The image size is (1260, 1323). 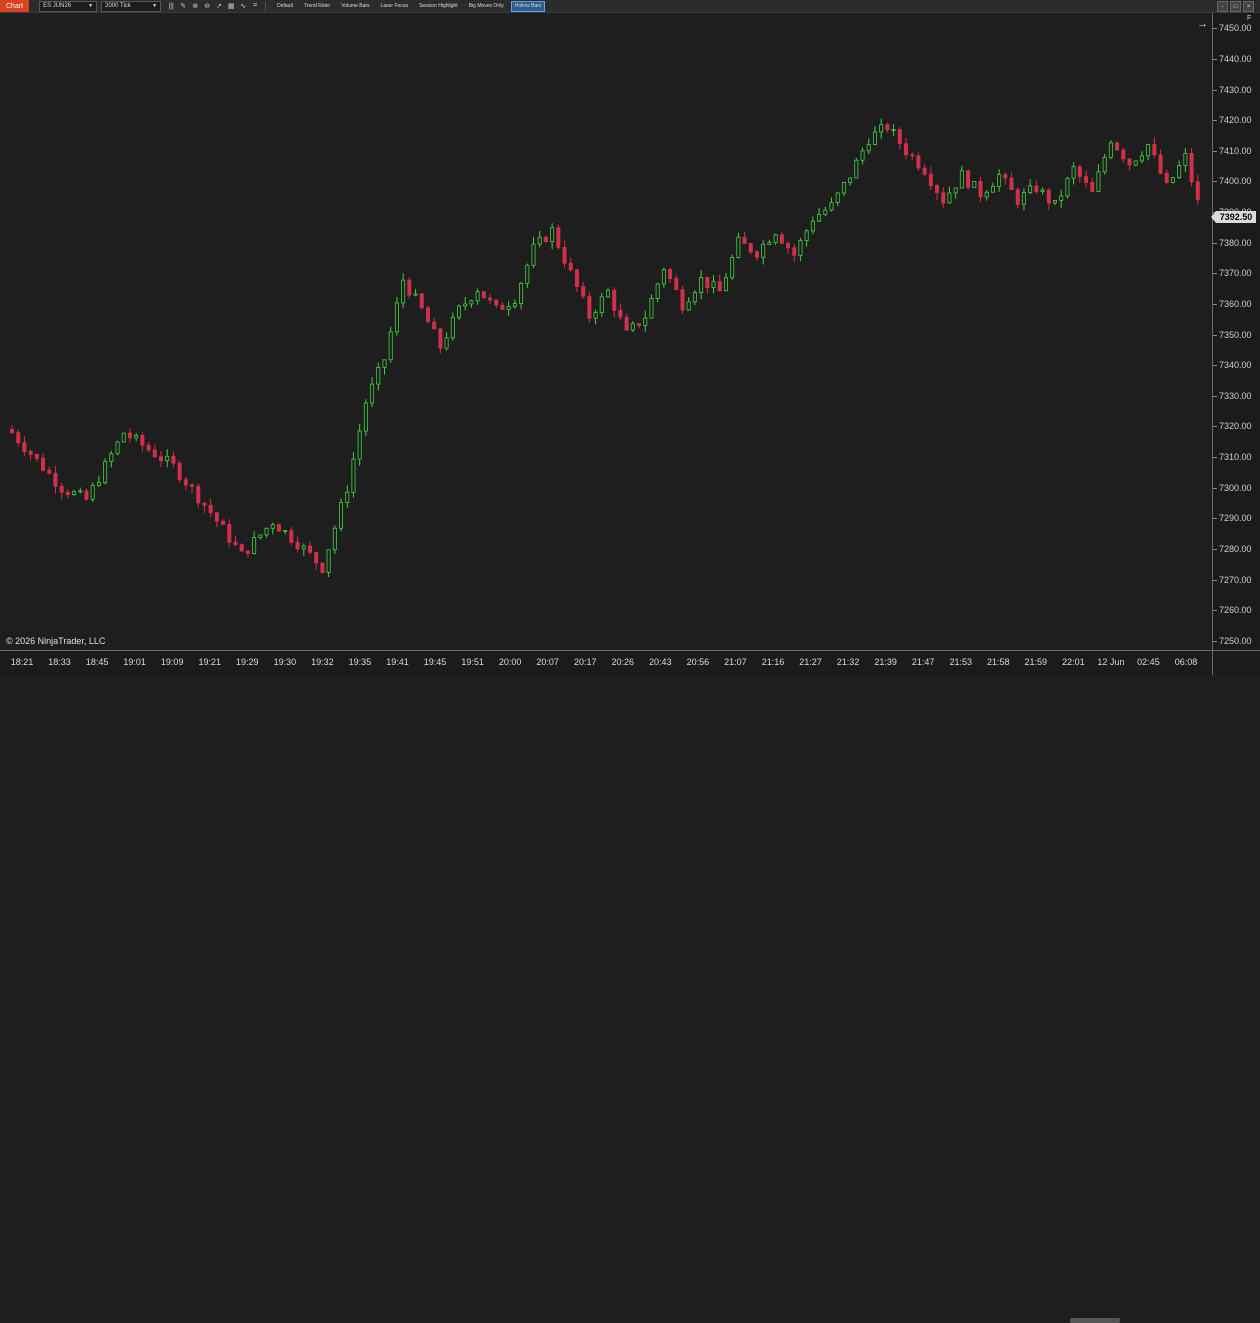 What do you see at coordinates (1232, 120) in the screenshot?
I see `price-tick-label: 7420.00` at bounding box center [1232, 120].